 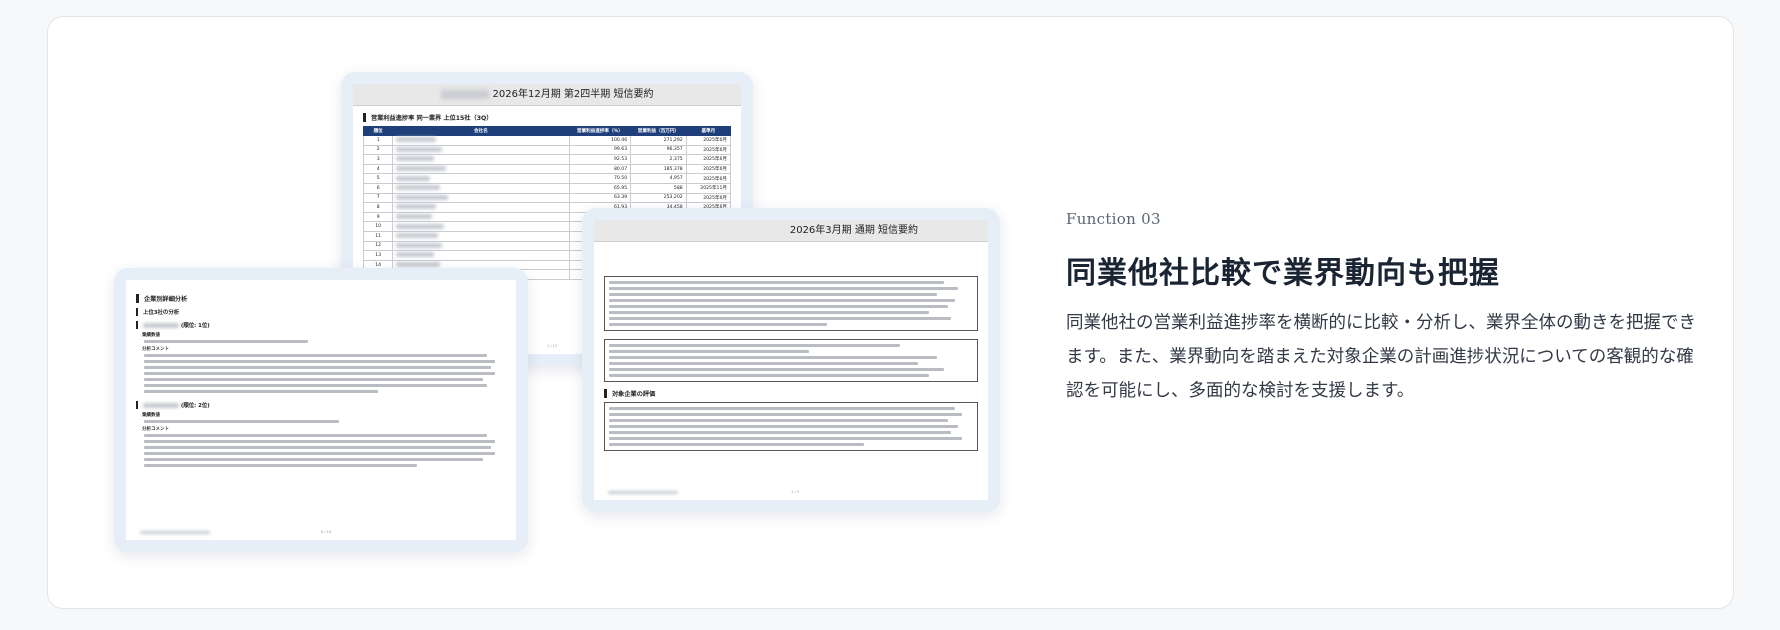 I want to click on document-title: 2026年12月期 第2四半期 短信要約, so click(x=547, y=95).